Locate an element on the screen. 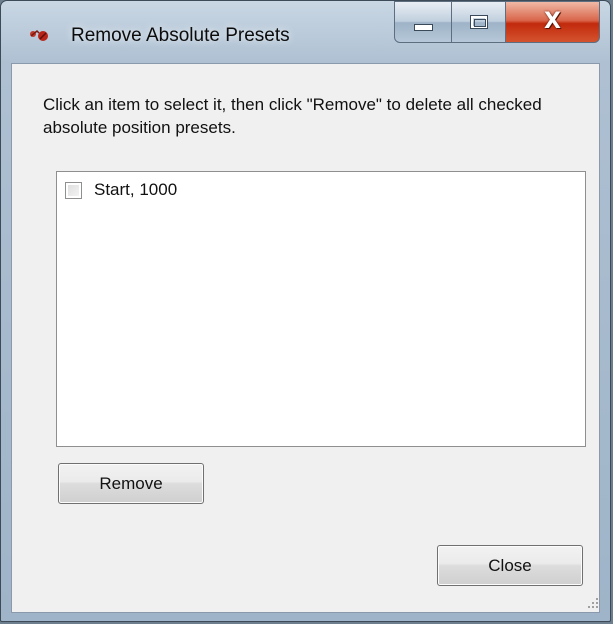 The height and width of the screenshot is (624, 613). minimize-icon is located at coordinates (423, 27).